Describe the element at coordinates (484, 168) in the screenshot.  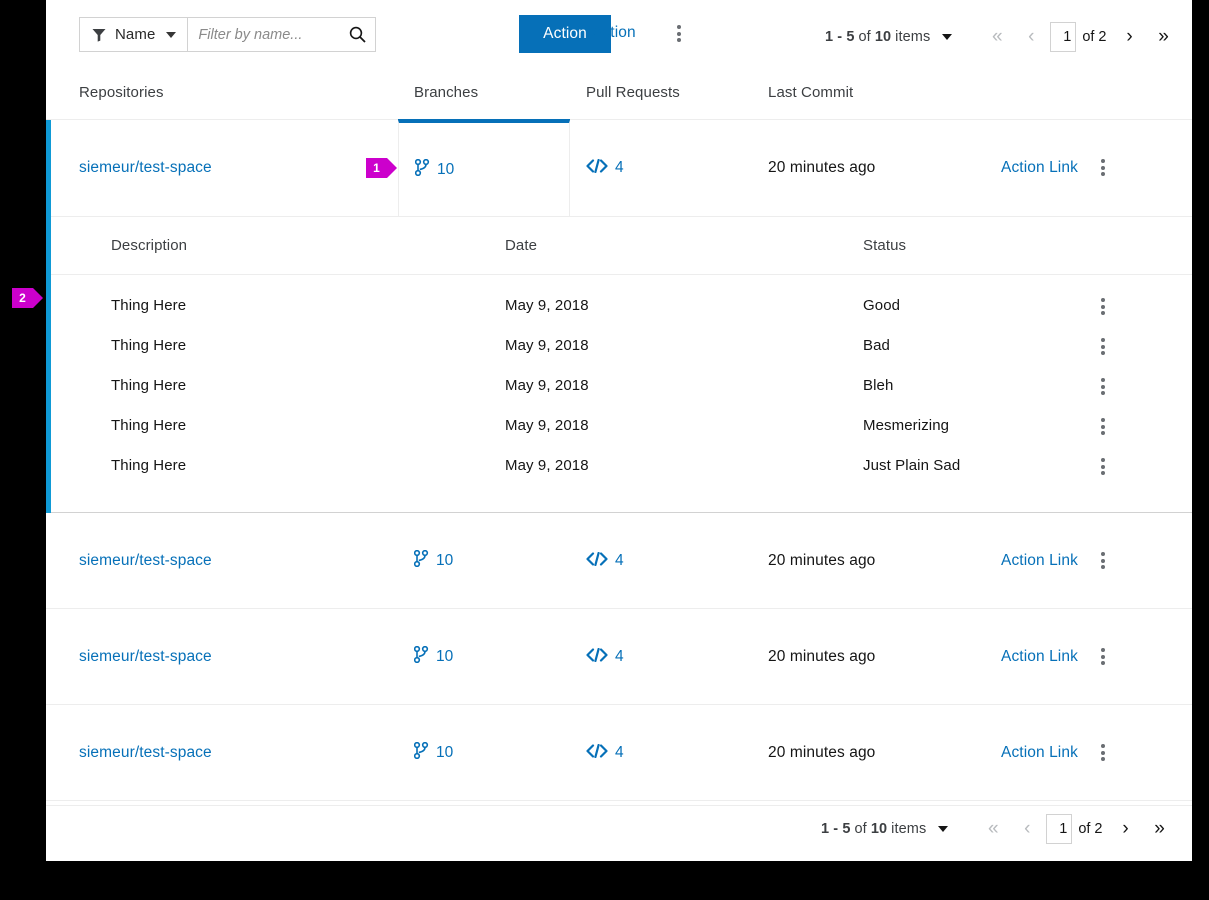
I see `branches-cell-active: 10` at that location.